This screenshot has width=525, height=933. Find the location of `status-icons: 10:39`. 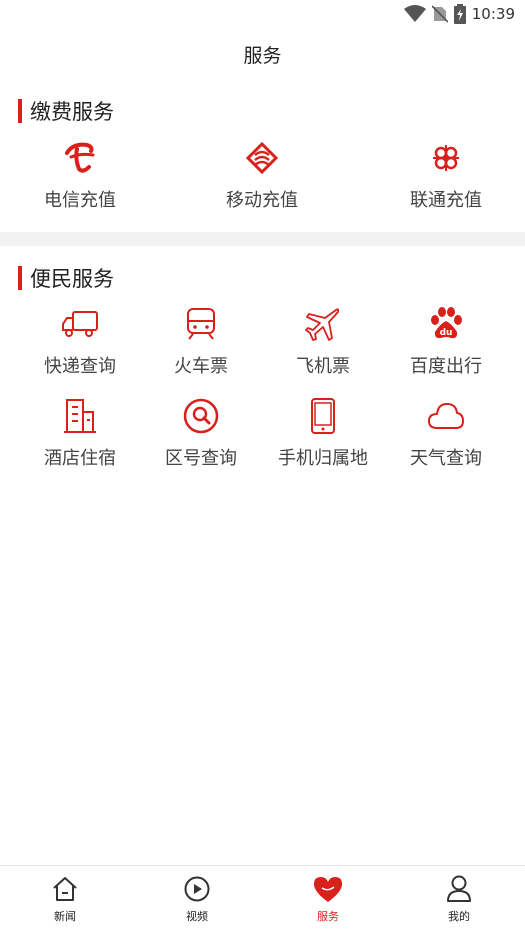

status-icons: 10:39 is located at coordinates (459, 14).